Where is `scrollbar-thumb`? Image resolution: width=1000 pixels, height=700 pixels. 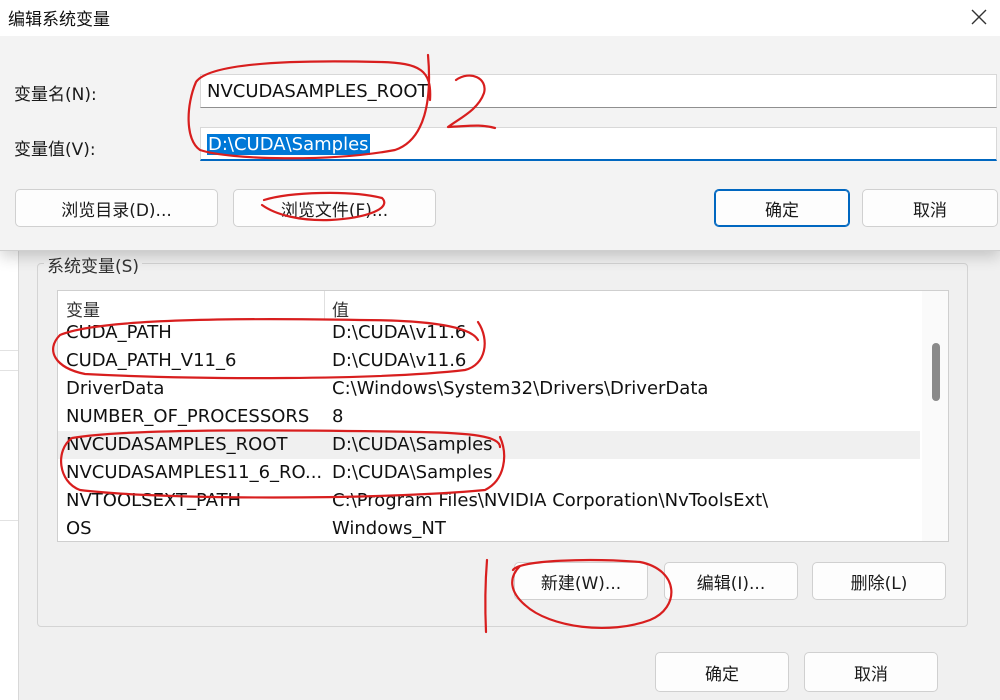 scrollbar-thumb is located at coordinates (936, 372).